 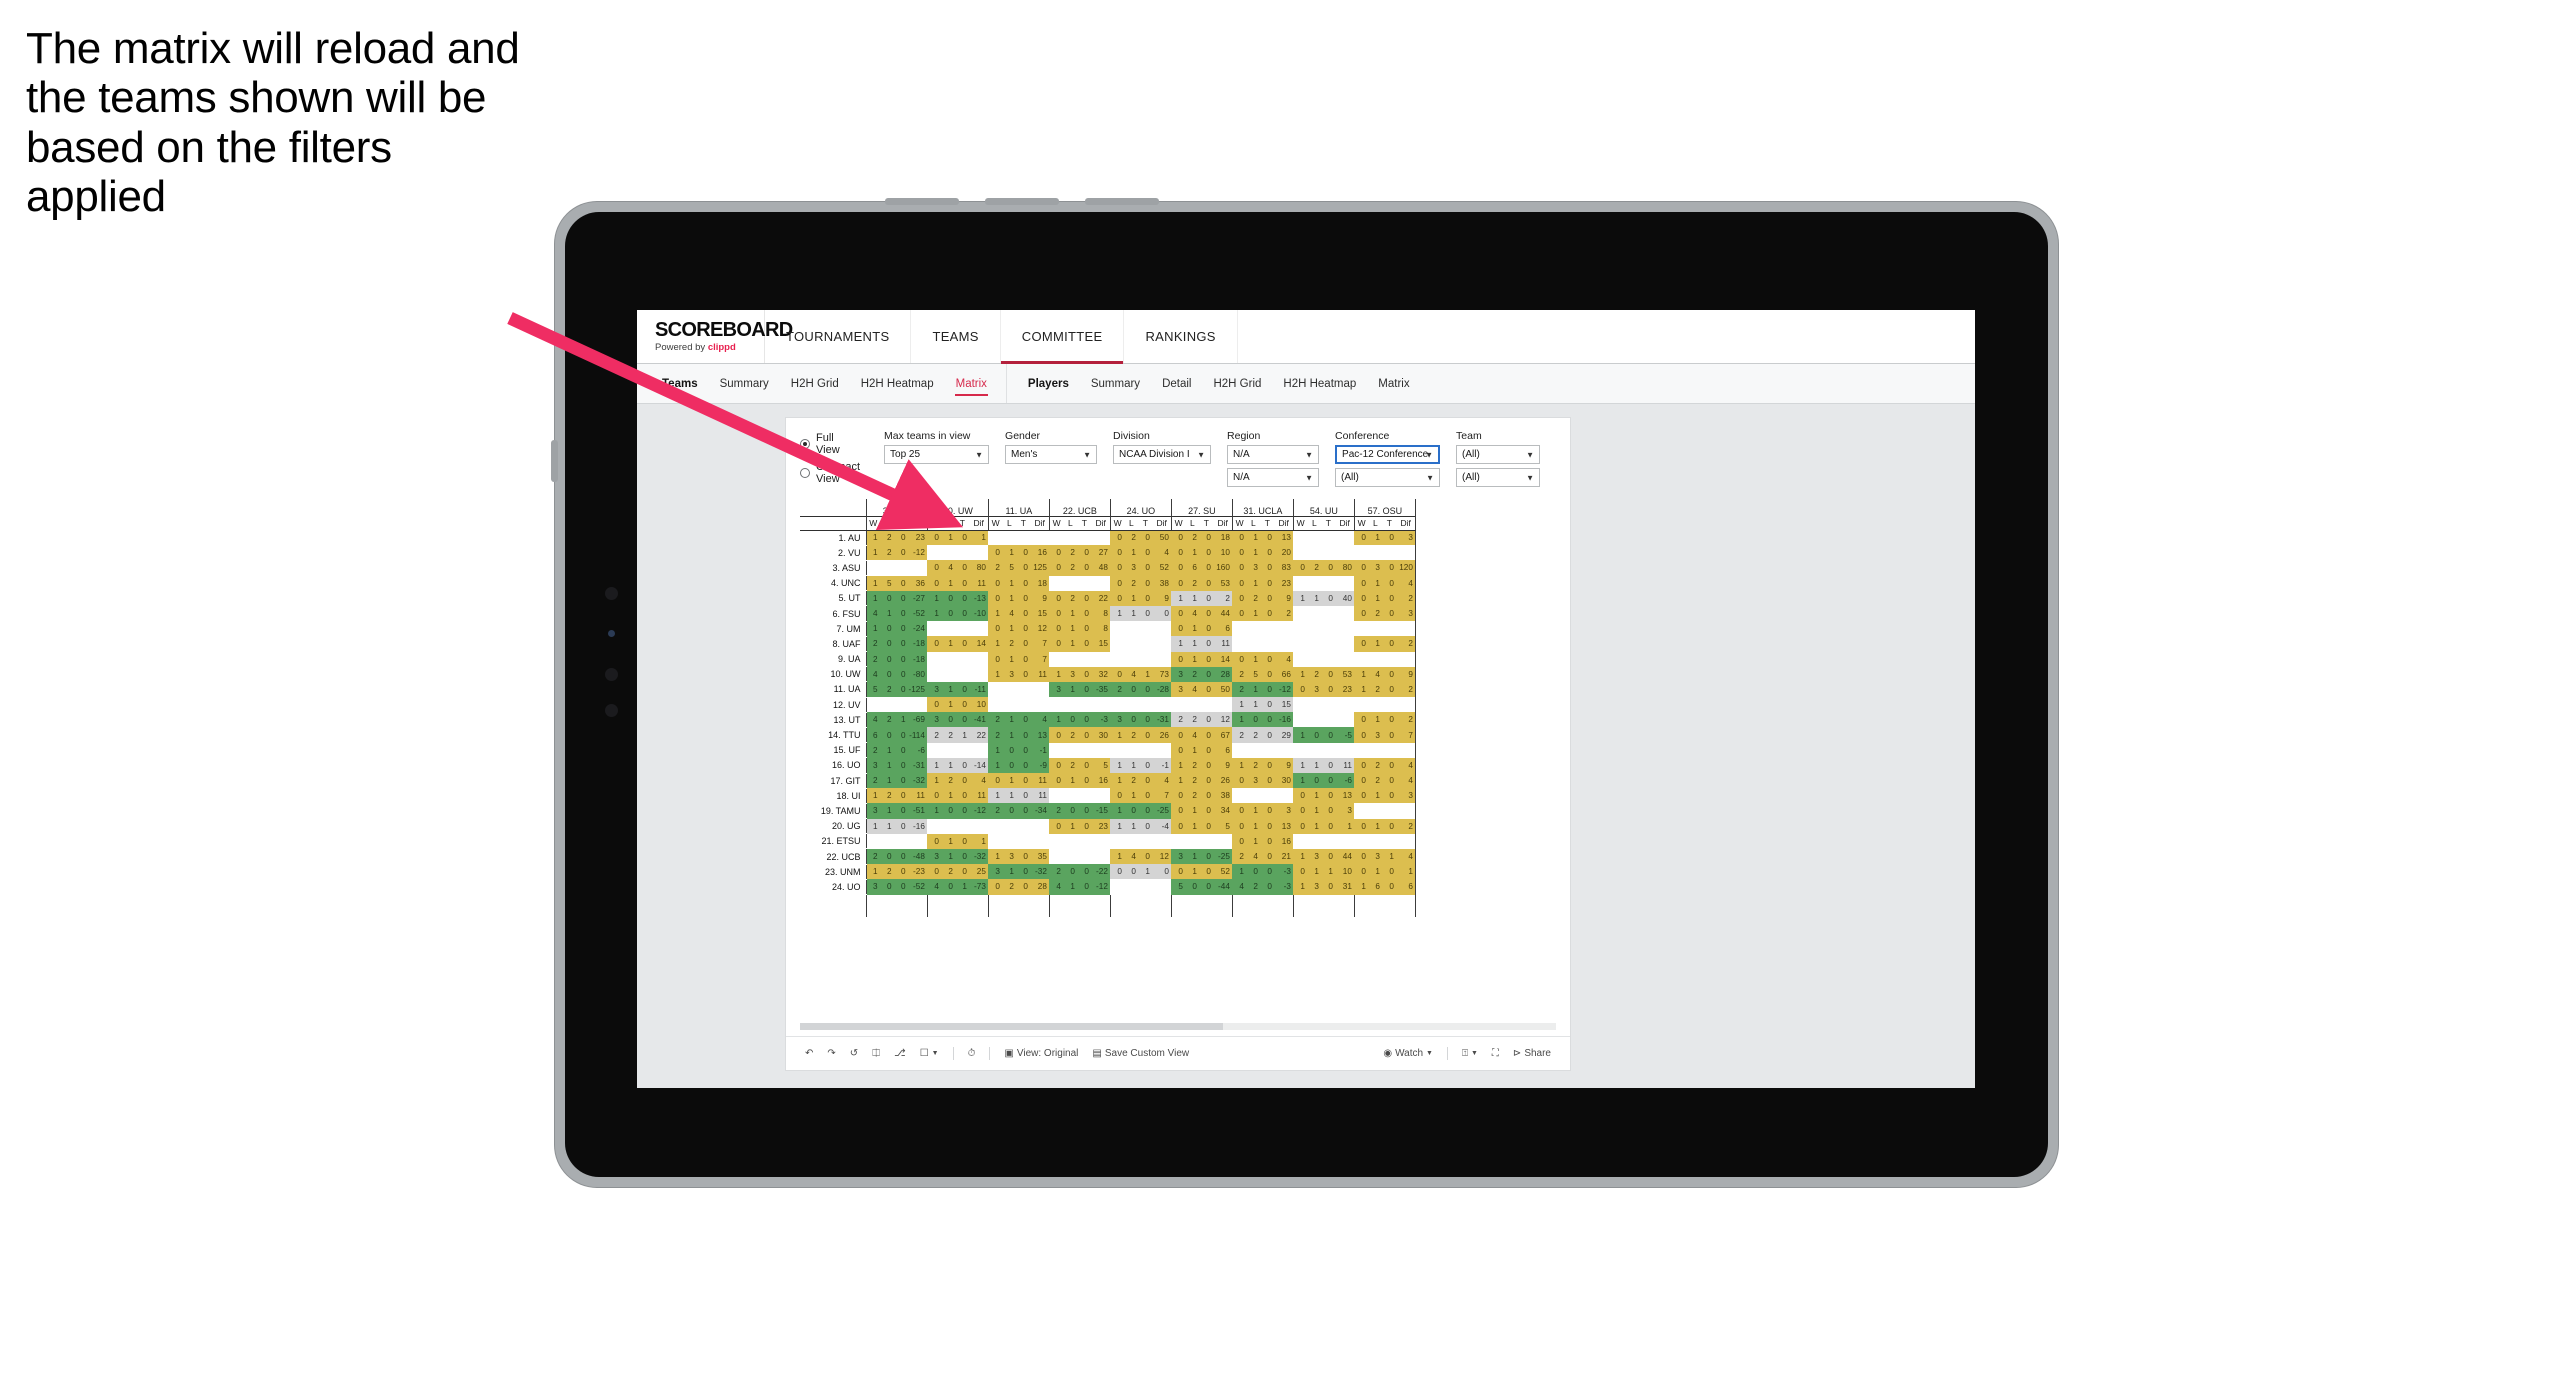 What do you see at coordinates (1345, 598) in the screenshot?
I see `matrix-cell: 40` at bounding box center [1345, 598].